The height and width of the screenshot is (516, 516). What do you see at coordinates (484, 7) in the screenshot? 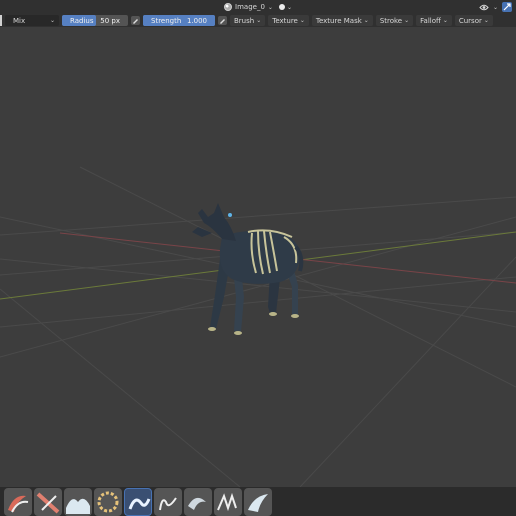
I see `visibility-icon` at bounding box center [484, 7].